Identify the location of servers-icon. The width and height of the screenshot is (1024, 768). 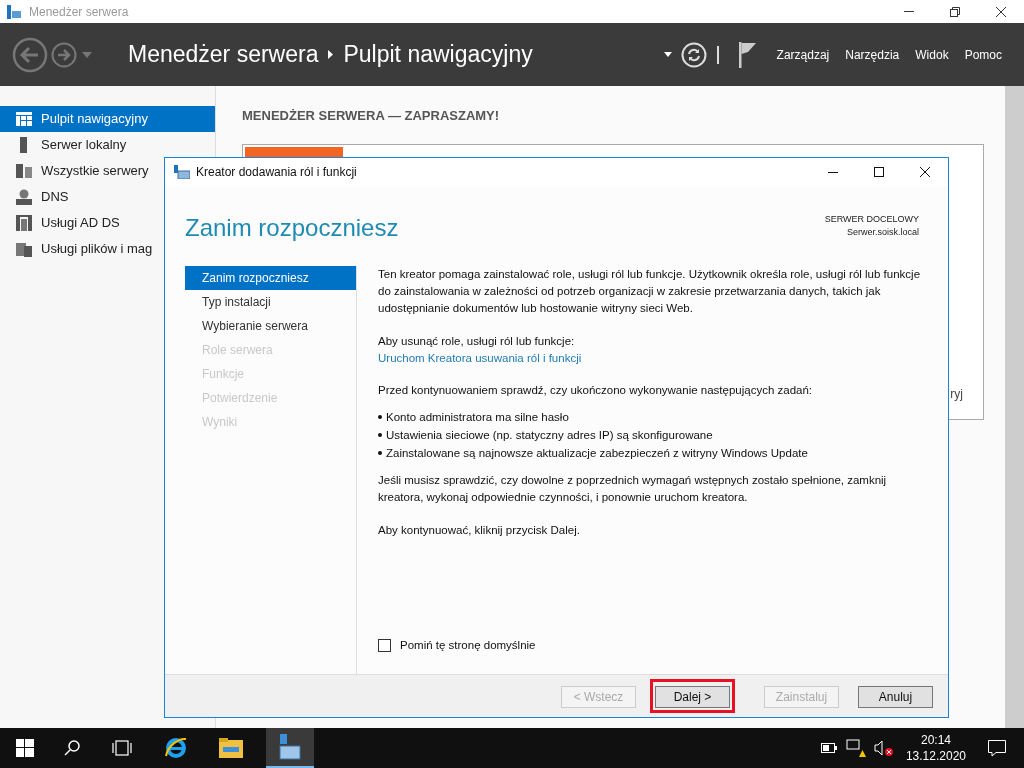
(24, 171).